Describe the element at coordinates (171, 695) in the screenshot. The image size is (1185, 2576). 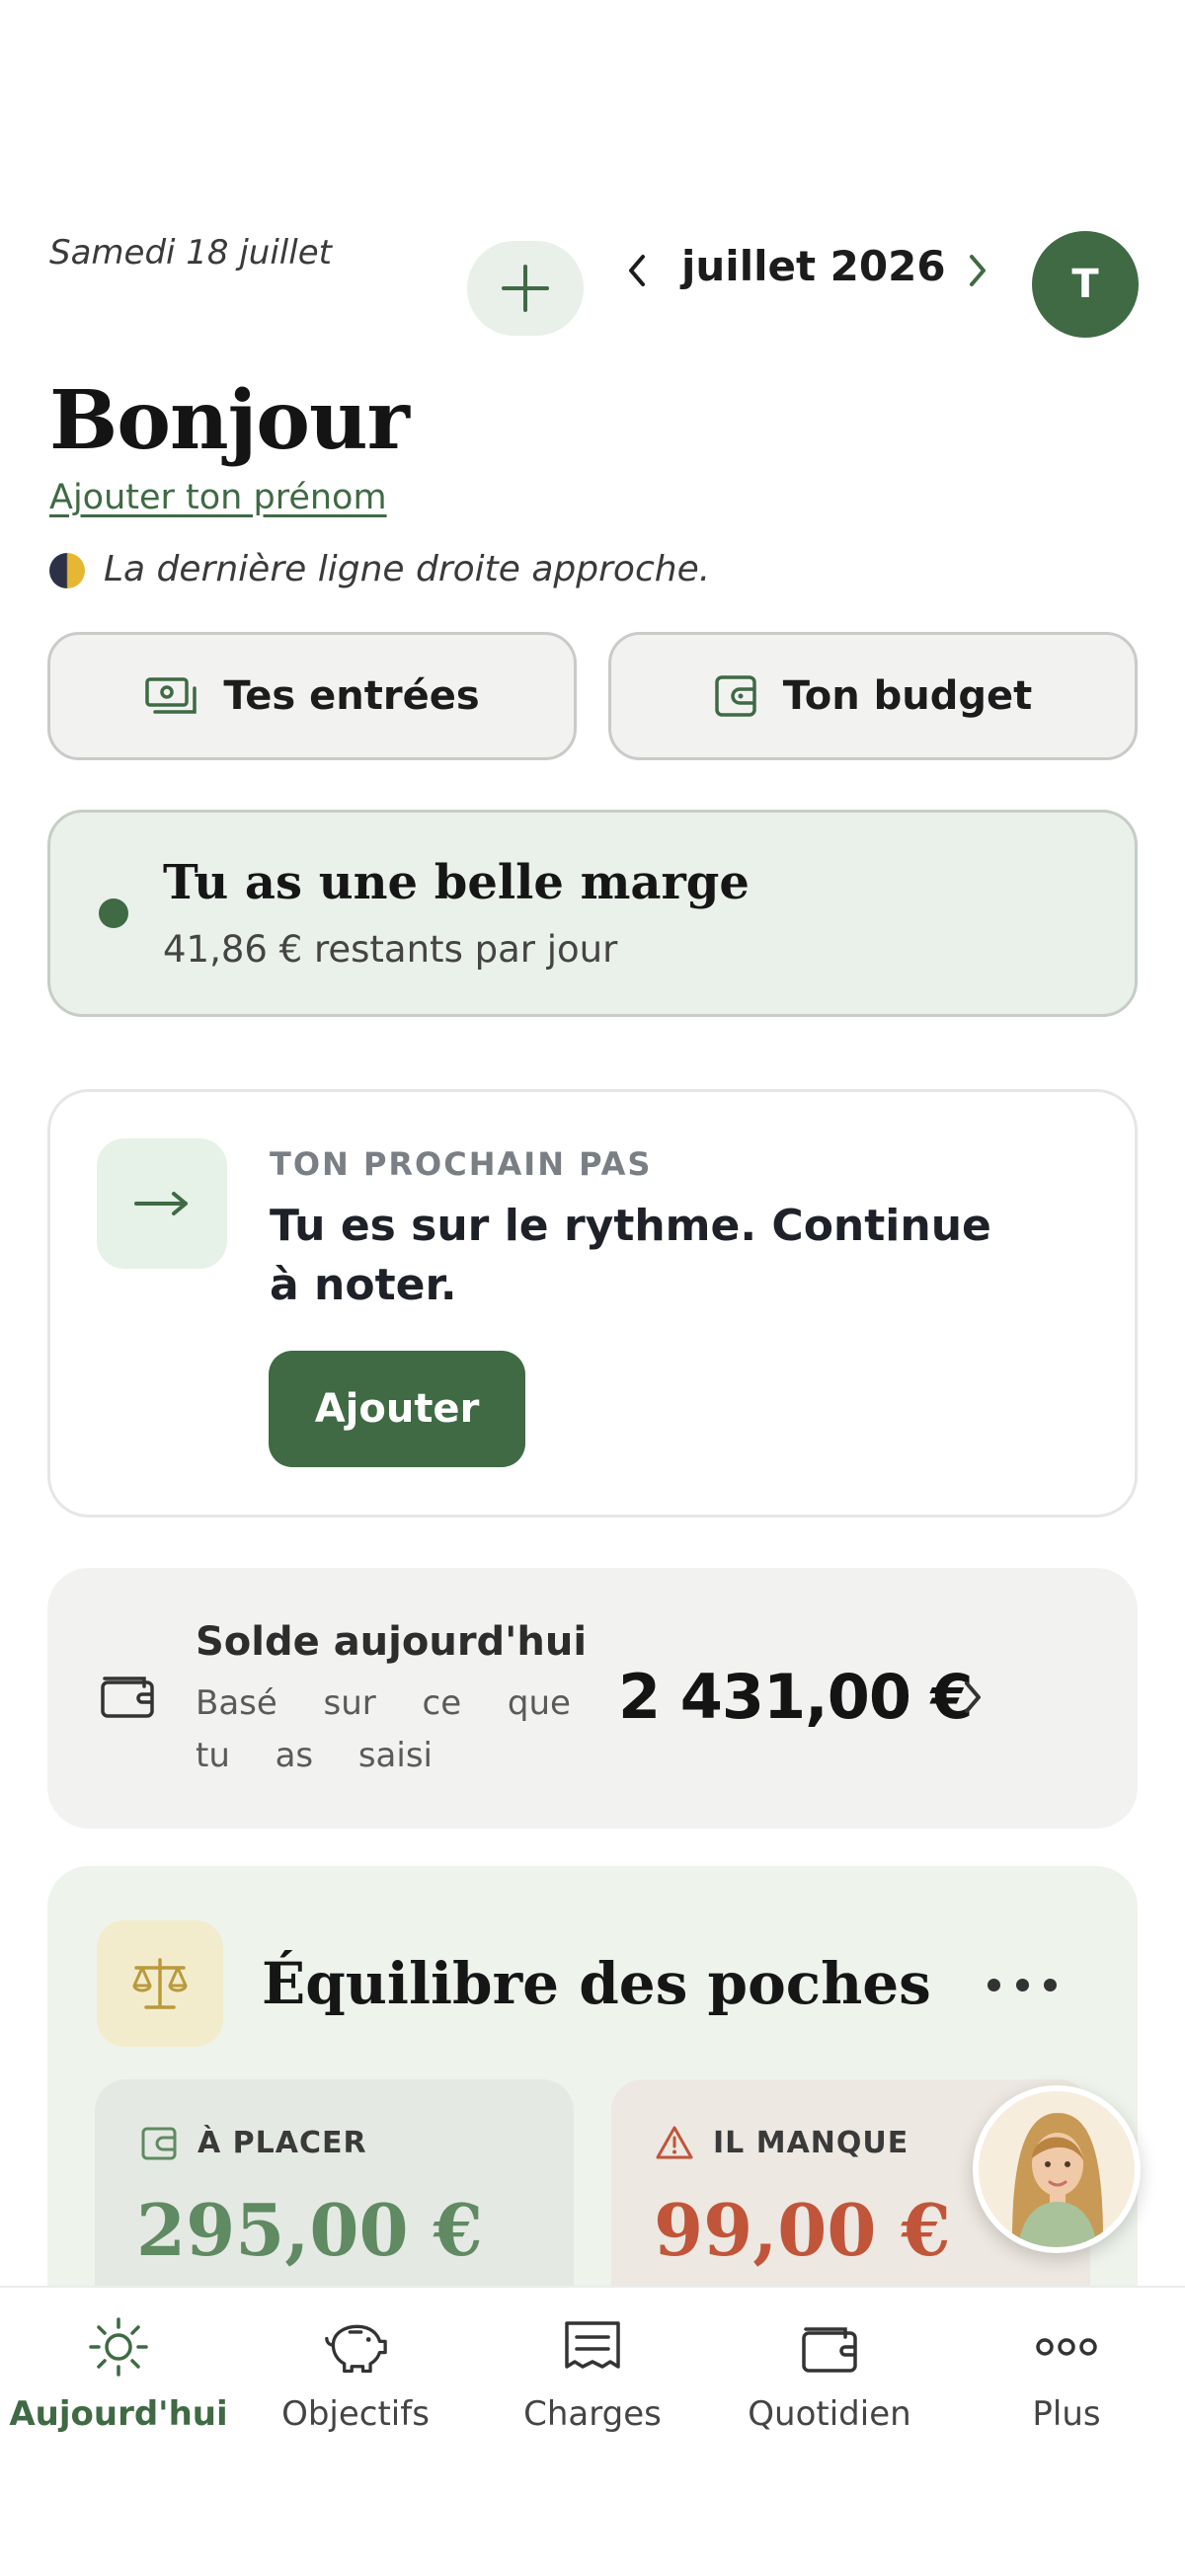
I see `cash-icon` at that location.